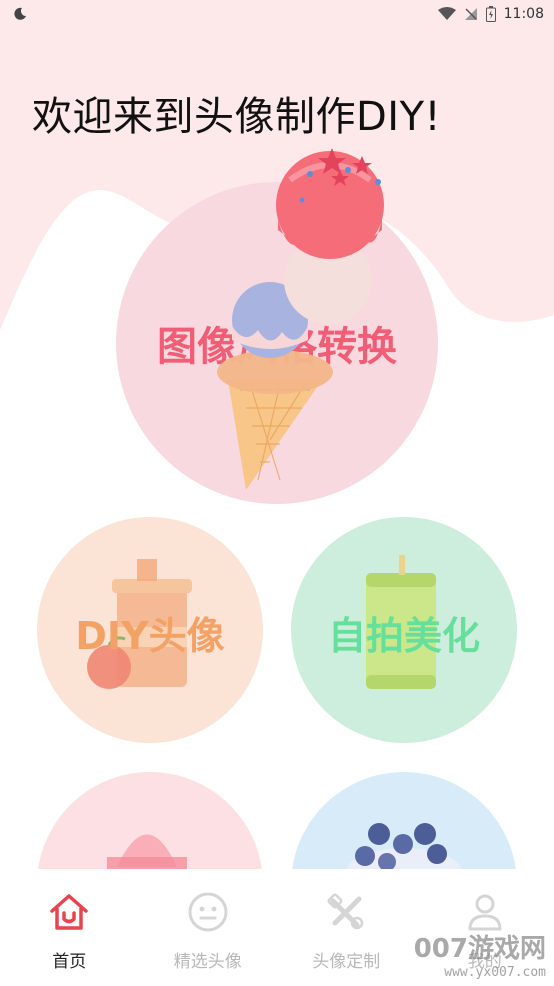 This screenshot has width=554, height=986. I want to click on ice-cream-illustration, so click(300, 319).